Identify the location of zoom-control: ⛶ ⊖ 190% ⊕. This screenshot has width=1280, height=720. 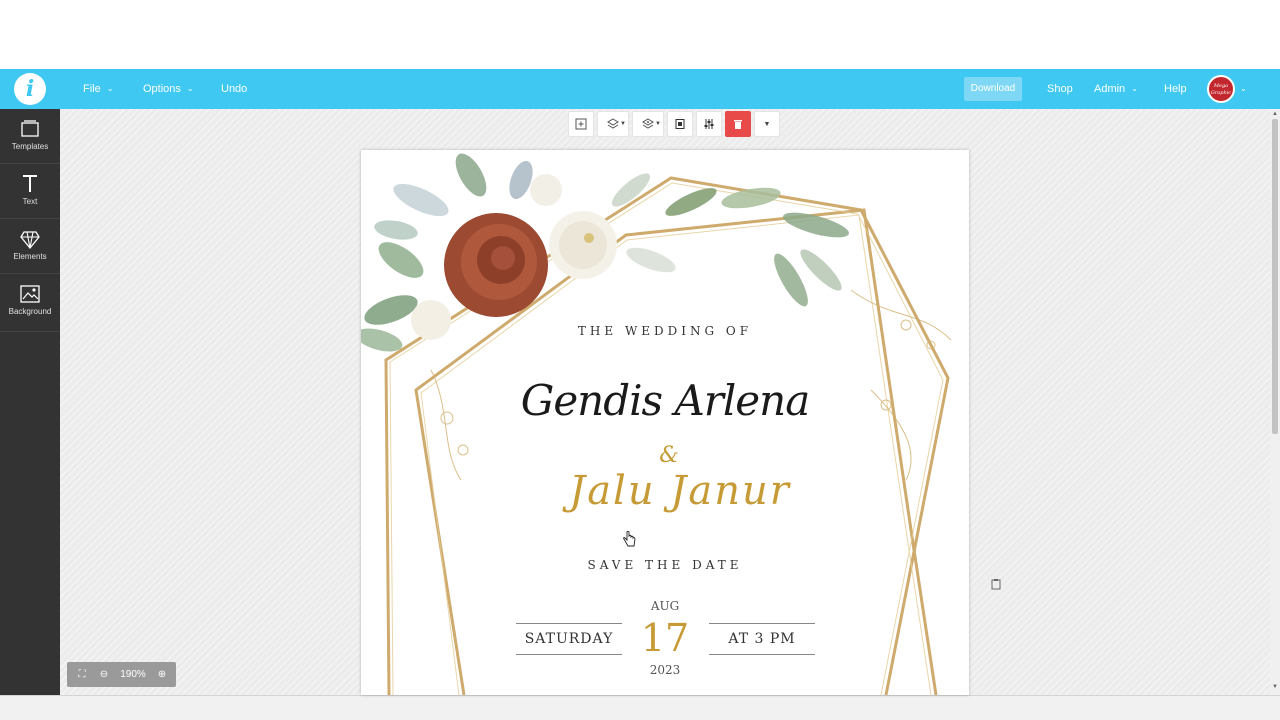
(121, 674).